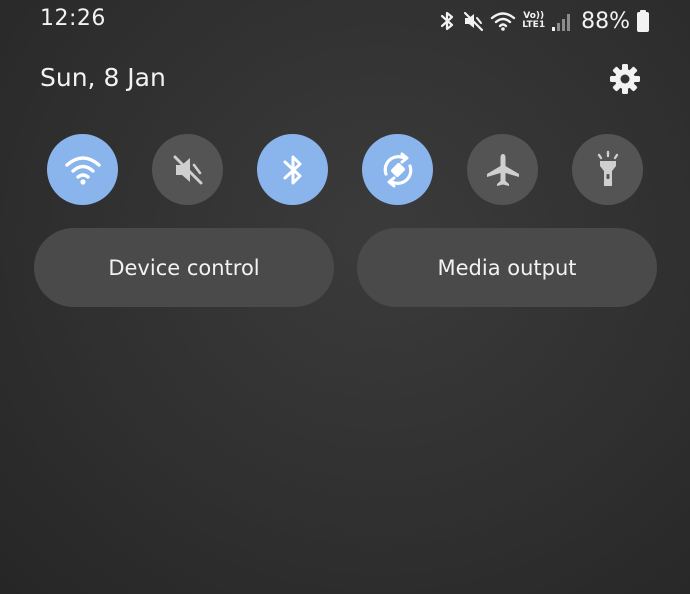  What do you see at coordinates (347, 170) in the screenshot?
I see `quick-settings-tiles` at bounding box center [347, 170].